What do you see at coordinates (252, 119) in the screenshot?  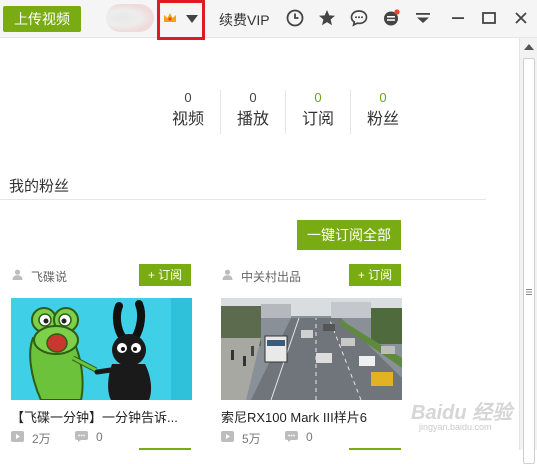 I see `stat-label: 播放` at bounding box center [252, 119].